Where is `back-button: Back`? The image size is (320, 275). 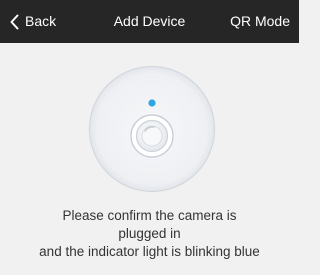 back-button: Back is located at coordinates (32, 21).